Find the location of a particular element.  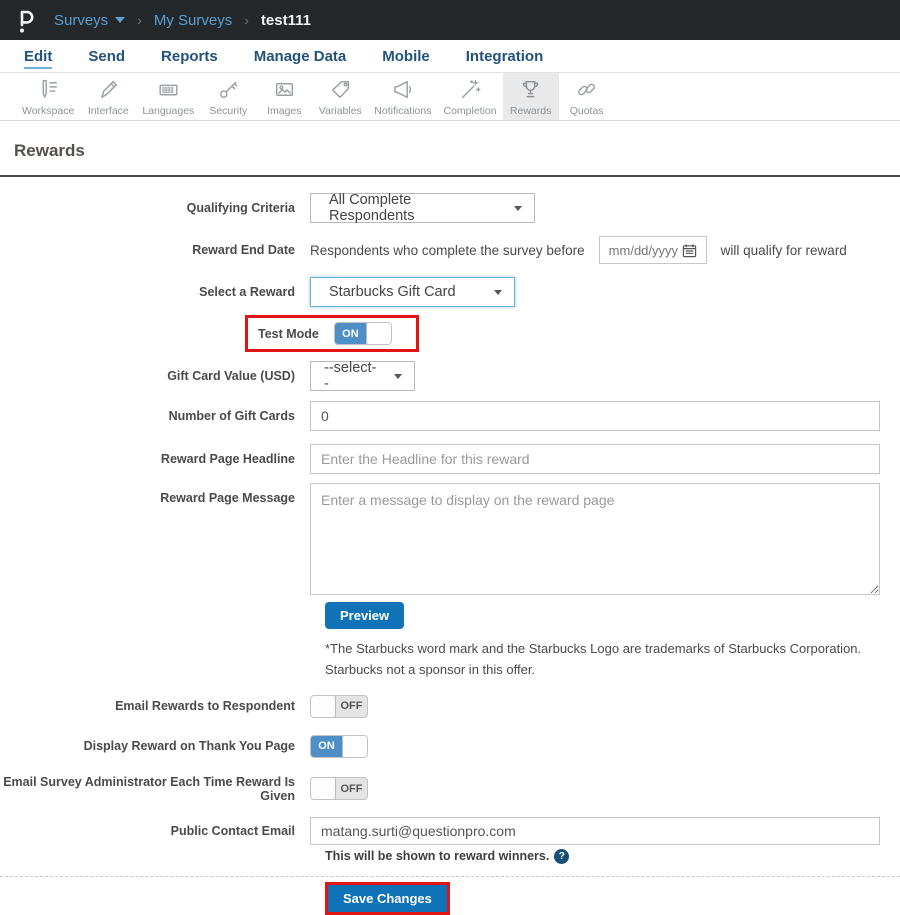

gift-card-value-select: --select-- is located at coordinates (362, 376).